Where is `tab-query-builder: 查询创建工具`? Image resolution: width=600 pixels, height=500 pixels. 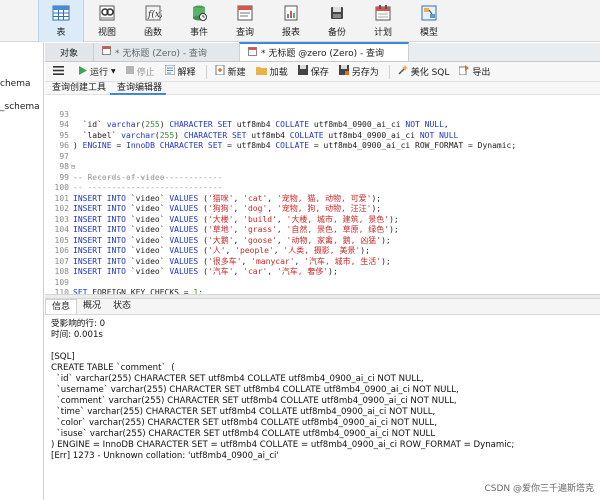 tab-query-builder: 查询创建工具 is located at coordinates (77, 88).